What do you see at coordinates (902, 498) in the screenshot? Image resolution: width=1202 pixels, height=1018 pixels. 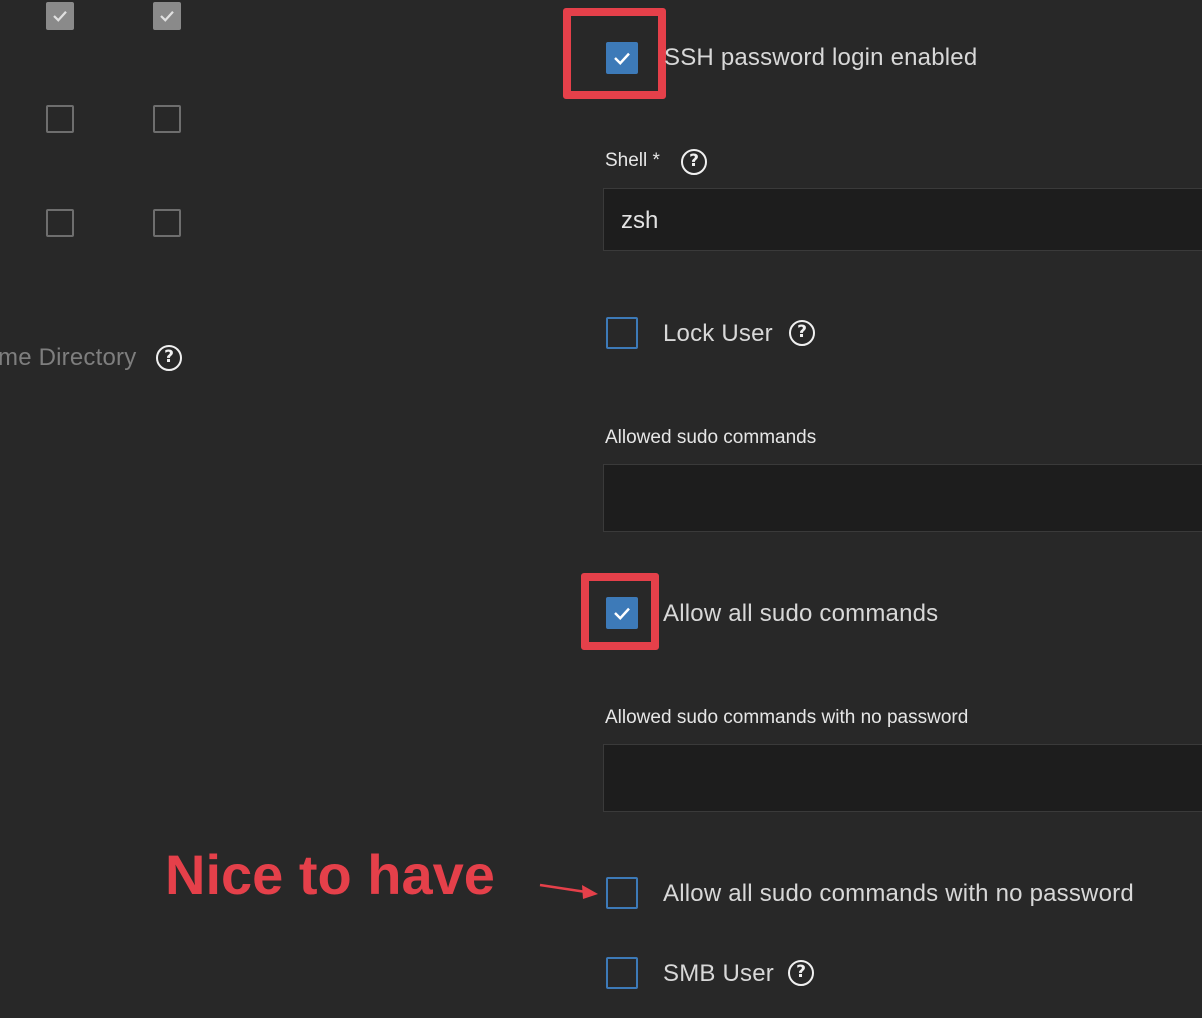 I see `sudo-commands-input` at bounding box center [902, 498].